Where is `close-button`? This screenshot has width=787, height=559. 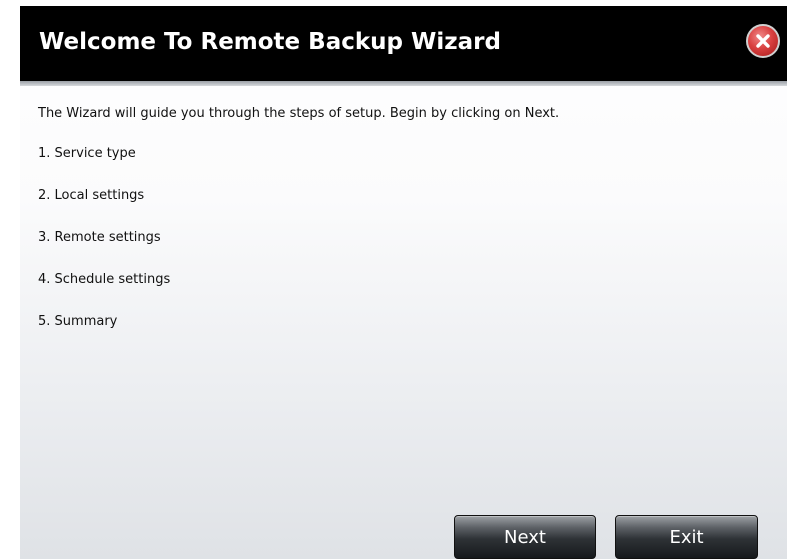
close-button is located at coordinates (763, 41).